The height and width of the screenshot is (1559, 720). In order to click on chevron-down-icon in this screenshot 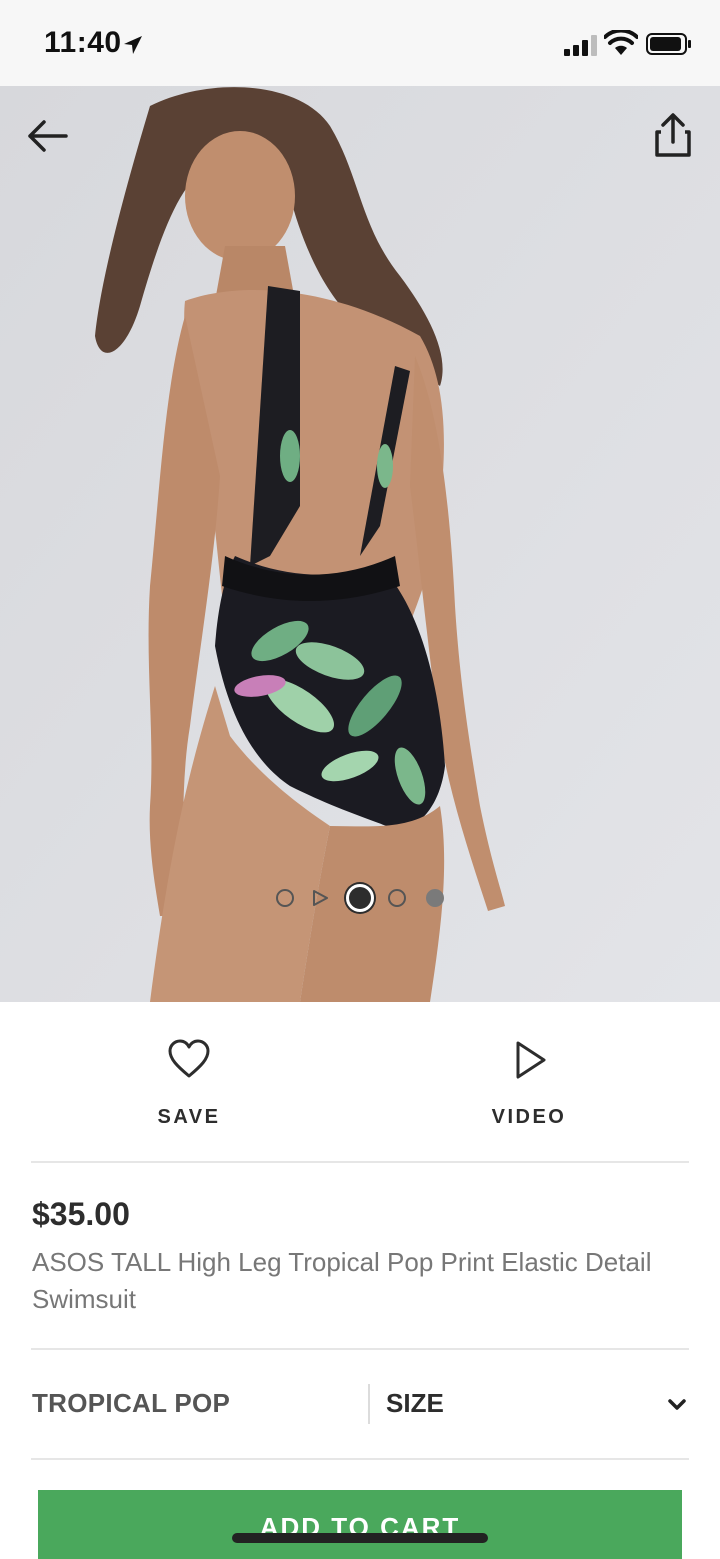, I will do `click(677, 1404)`.